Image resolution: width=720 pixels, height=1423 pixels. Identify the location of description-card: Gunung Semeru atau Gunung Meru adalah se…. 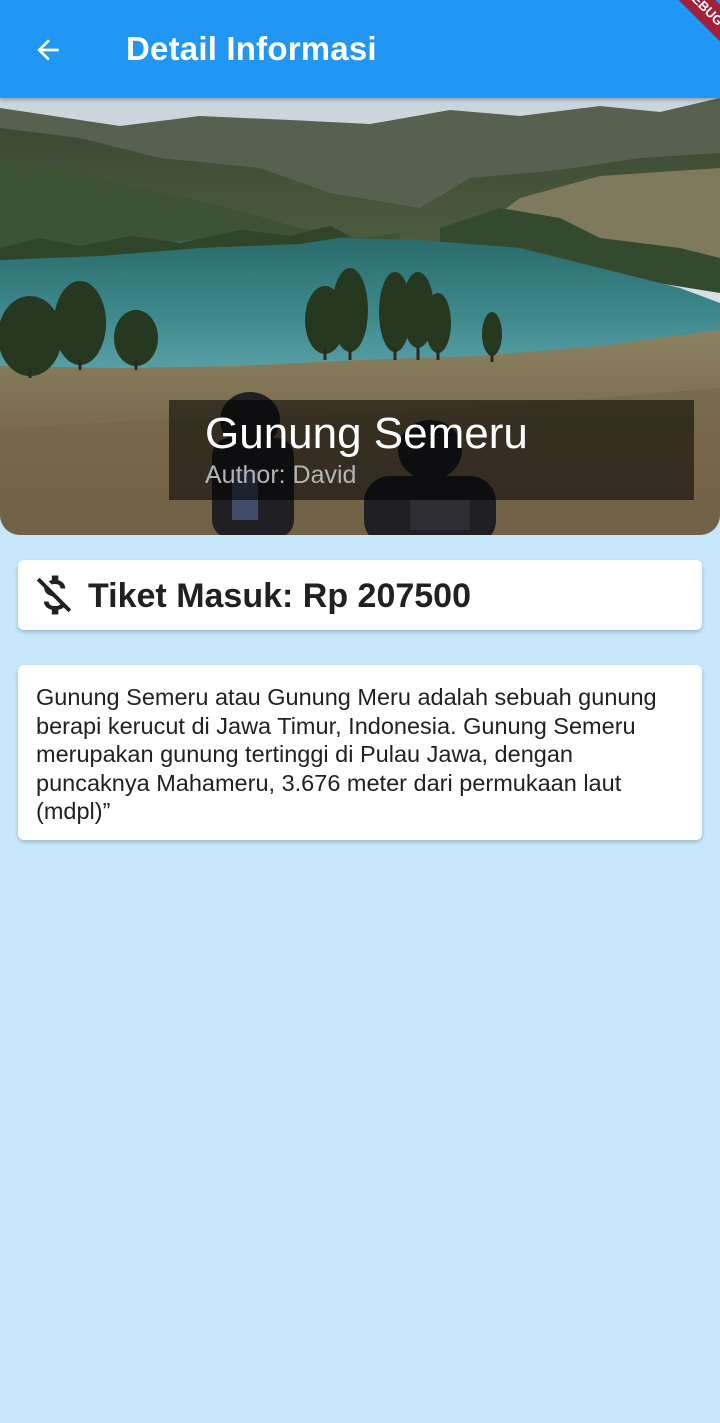
(360, 752).